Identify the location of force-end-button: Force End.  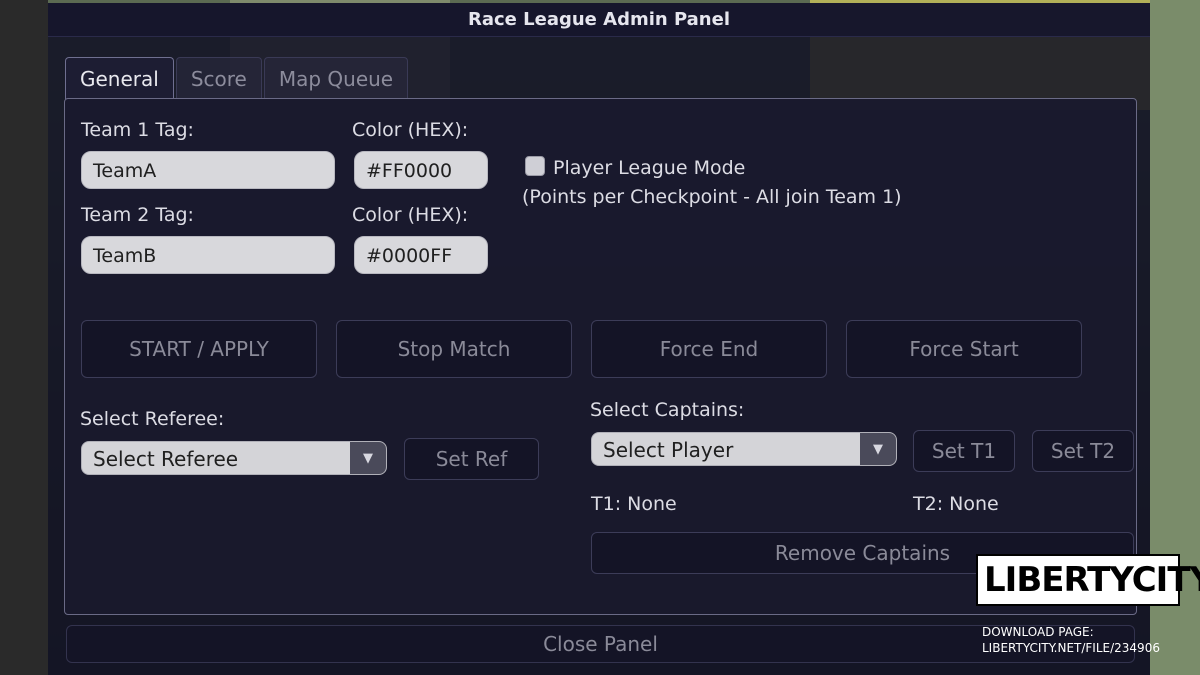
(709, 349).